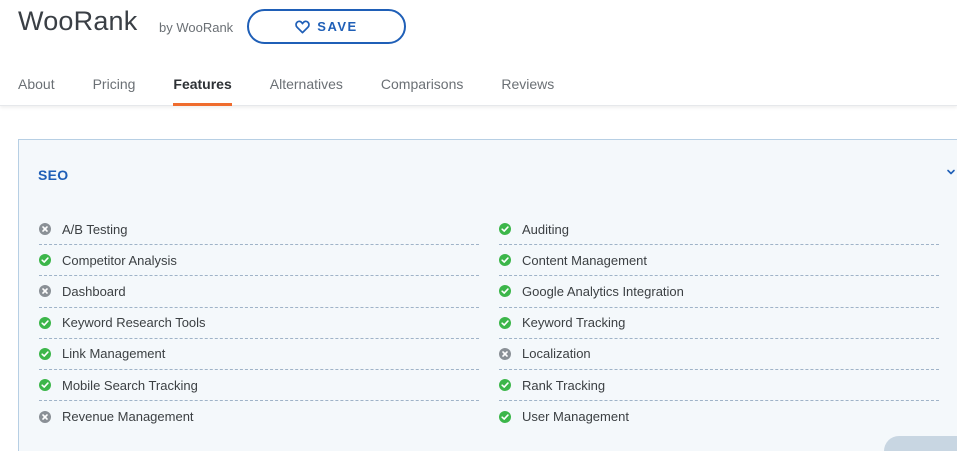 Image resolution: width=957 pixels, height=451 pixels. Describe the element at coordinates (303, 26) in the screenshot. I see `heart-outline-icon` at that location.